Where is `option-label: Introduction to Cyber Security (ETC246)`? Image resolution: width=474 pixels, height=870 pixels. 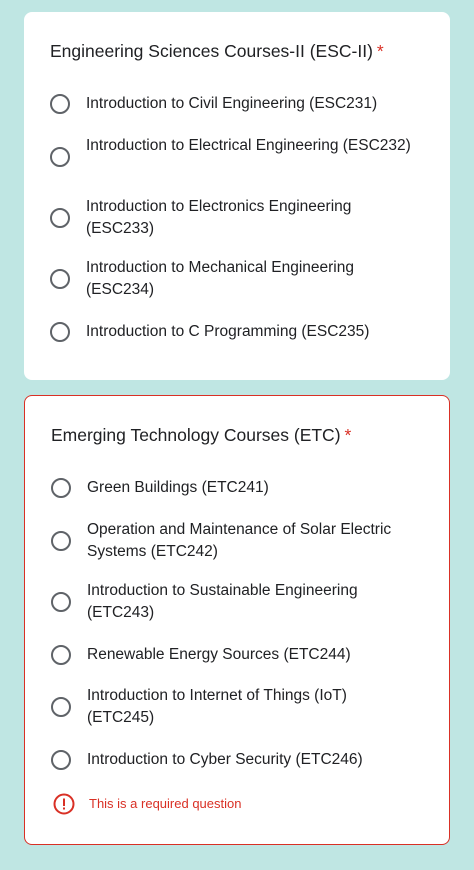 option-label: Introduction to Cyber Security (ETC246) is located at coordinates (225, 759).